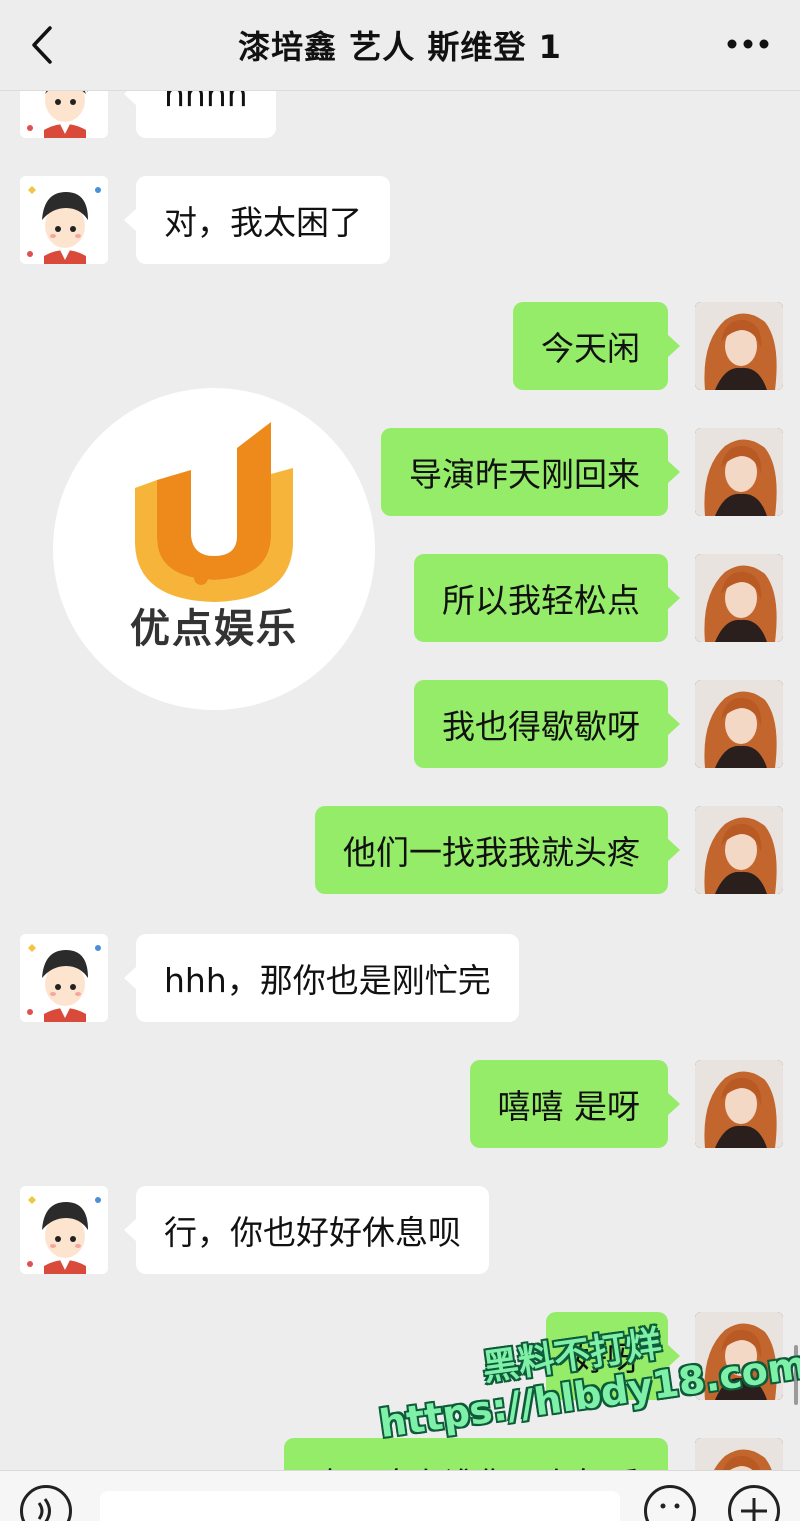 The width and height of the screenshot is (800, 1521). I want to click on message-bubble-outgoing: 所以我轻松点, so click(547, 598).